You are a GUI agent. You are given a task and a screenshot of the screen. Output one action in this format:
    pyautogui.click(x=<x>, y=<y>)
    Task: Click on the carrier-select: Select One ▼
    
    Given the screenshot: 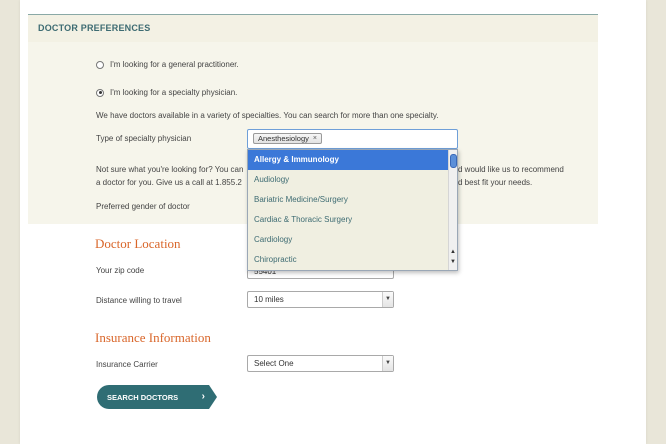 What is the action you would take?
    pyautogui.click(x=320, y=363)
    